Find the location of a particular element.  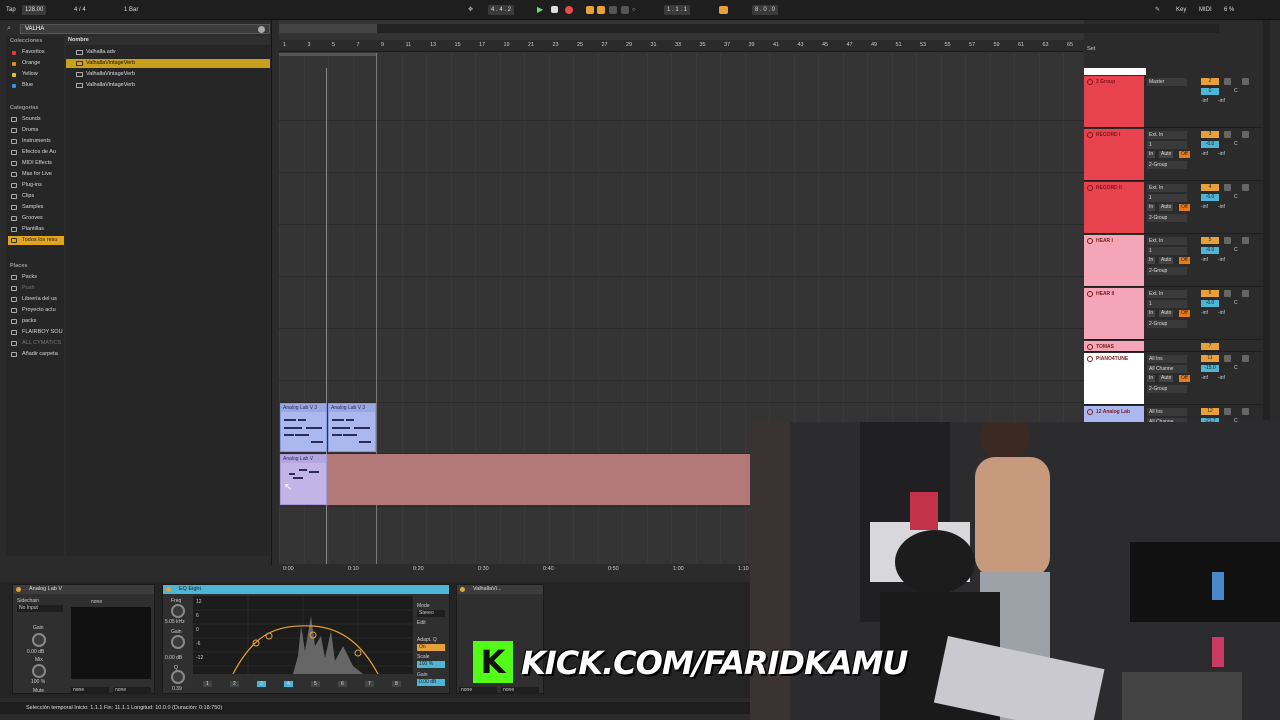

category-plug-ins: Plug-ins is located at coordinates (36, 185).